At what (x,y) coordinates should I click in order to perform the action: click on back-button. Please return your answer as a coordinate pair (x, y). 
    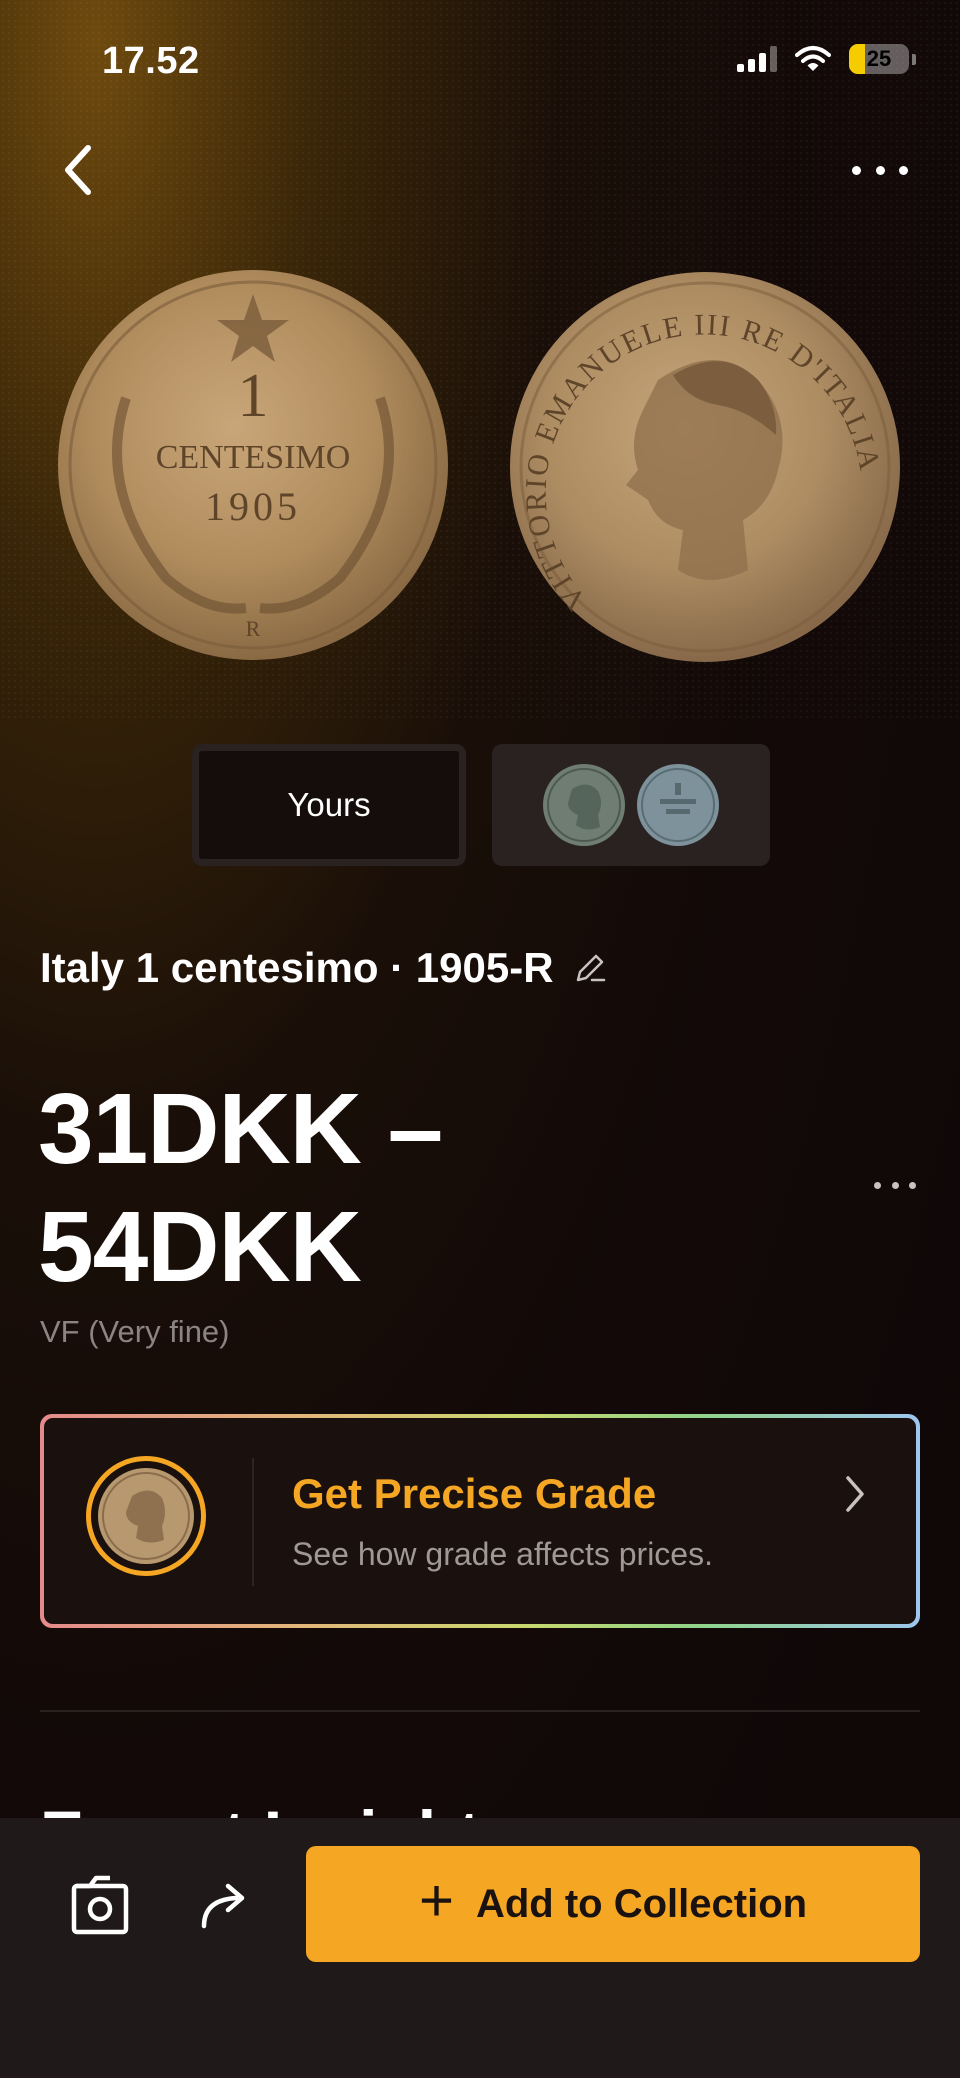
    Looking at the image, I should click on (80, 170).